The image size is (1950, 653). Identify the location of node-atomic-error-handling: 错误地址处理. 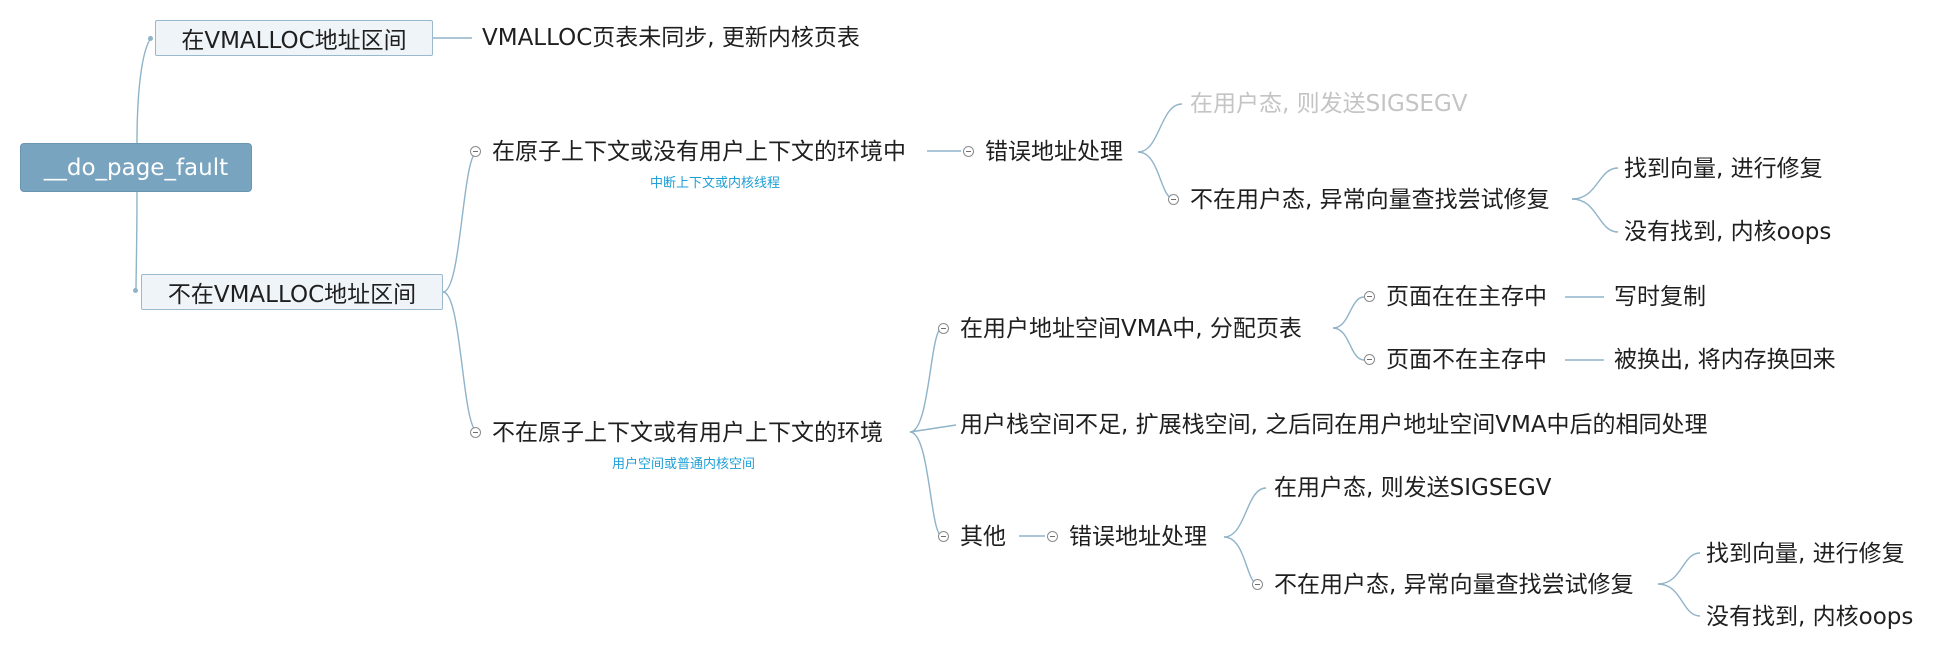
(1054, 152).